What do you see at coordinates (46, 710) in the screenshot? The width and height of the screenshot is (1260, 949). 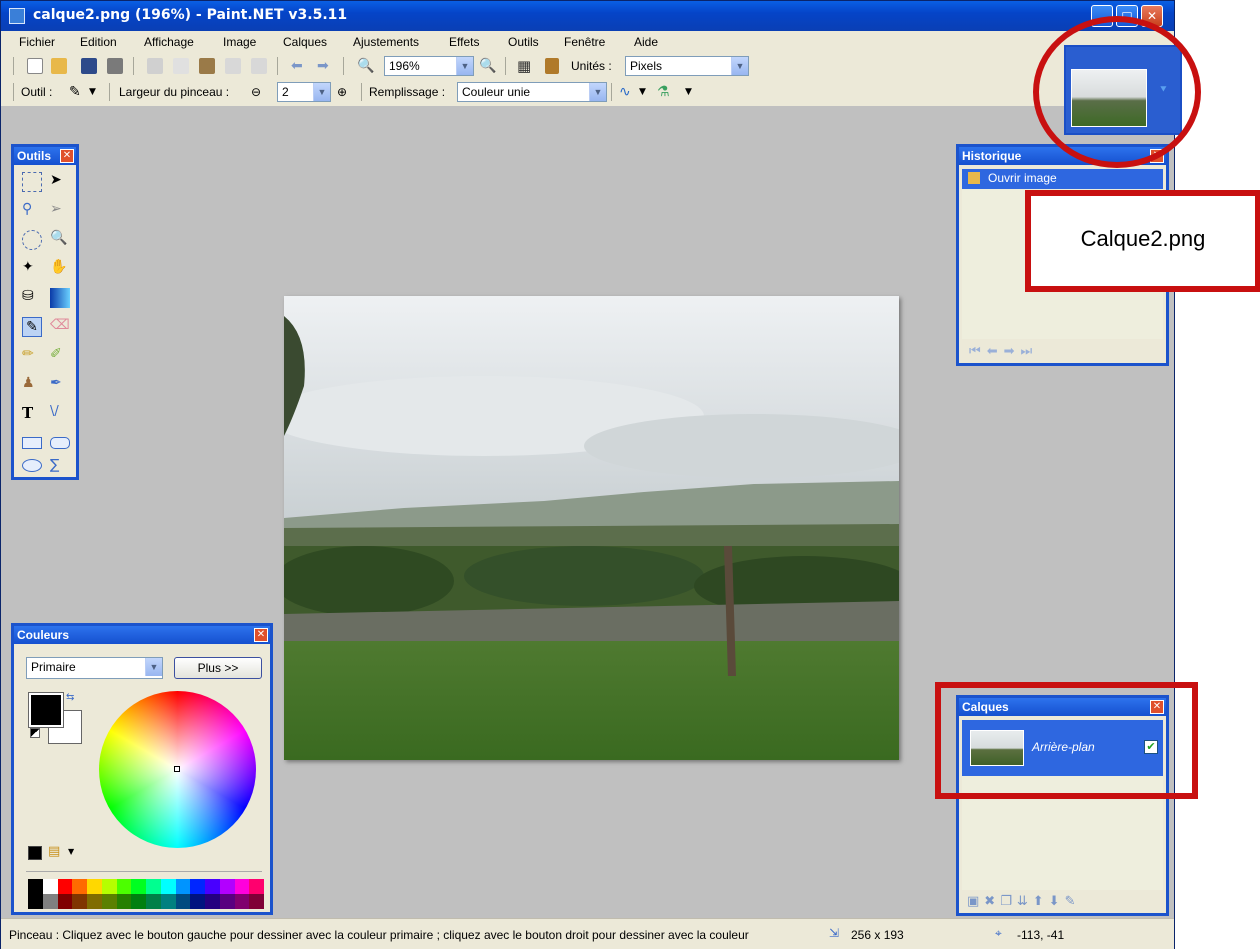 I see `primary-color-swatch` at bounding box center [46, 710].